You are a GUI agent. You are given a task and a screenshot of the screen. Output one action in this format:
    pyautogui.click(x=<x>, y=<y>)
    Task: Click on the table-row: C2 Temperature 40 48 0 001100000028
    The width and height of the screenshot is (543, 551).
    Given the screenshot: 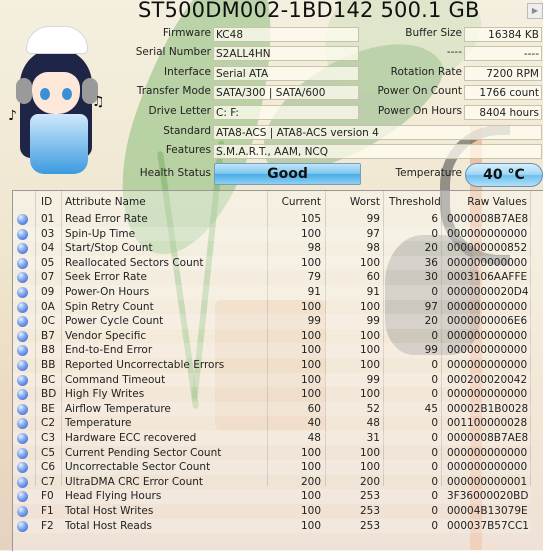 What is the action you would take?
    pyautogui.click(x=272, y=423)
    